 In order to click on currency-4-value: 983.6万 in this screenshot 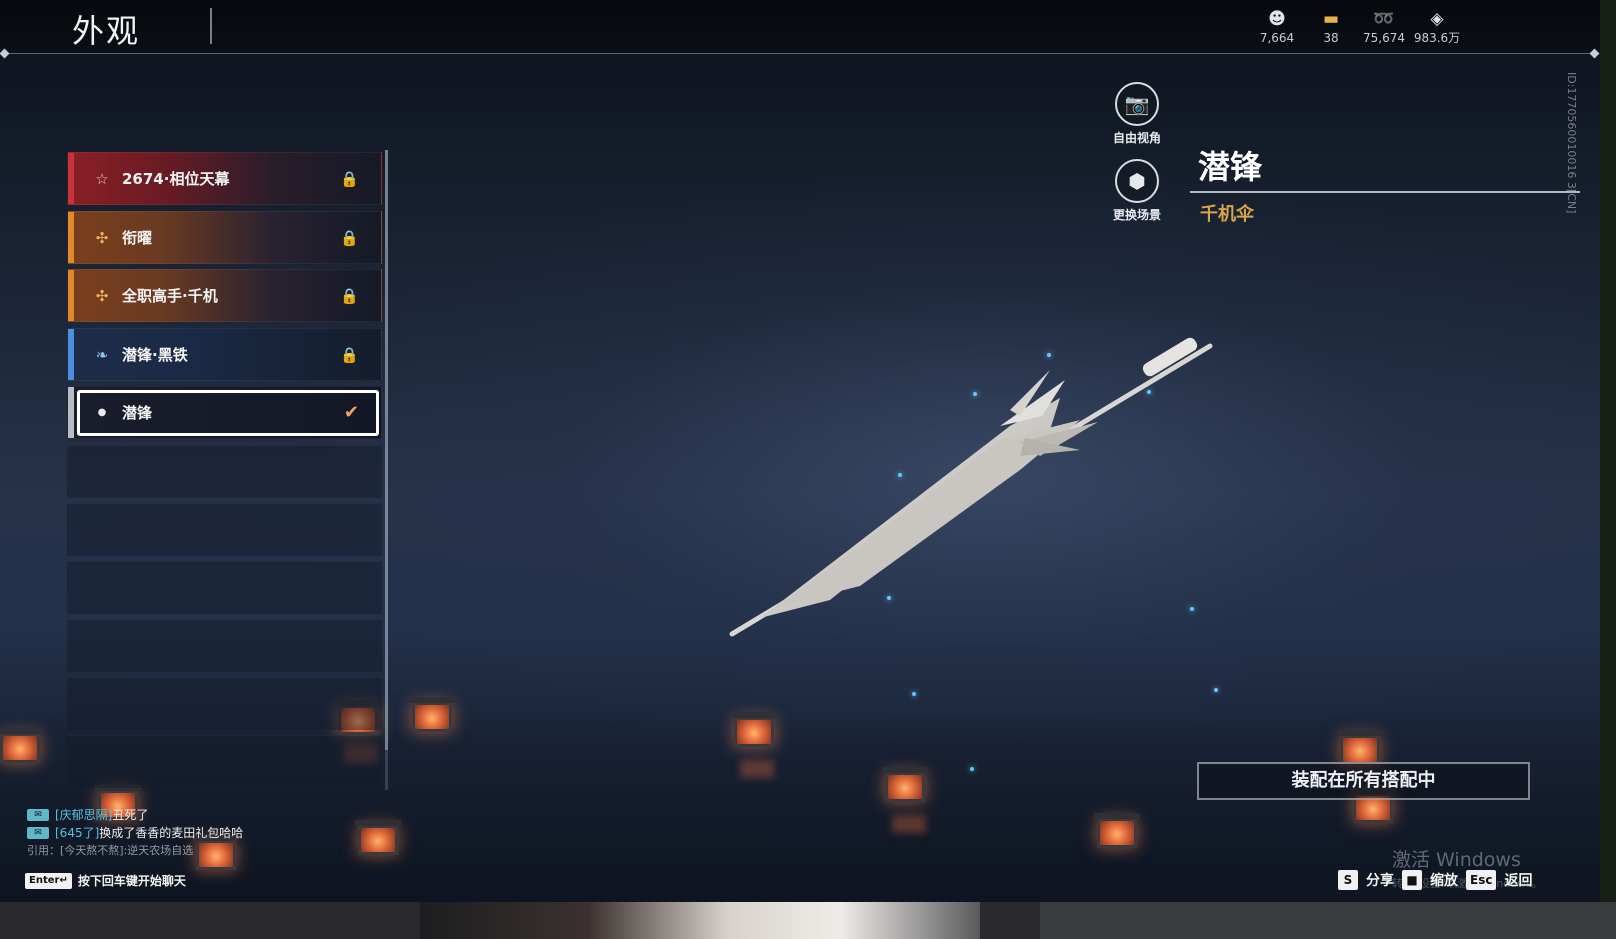, I will do `click(1437, 38)`.